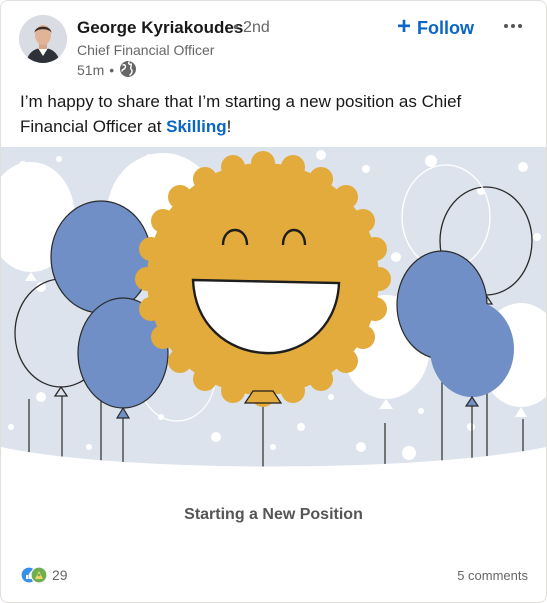 The image size is (547, 603). What do you see at coordinates (128, 70) in the screenshot?
I see `globe-icon` at bounding box center [128, 70].